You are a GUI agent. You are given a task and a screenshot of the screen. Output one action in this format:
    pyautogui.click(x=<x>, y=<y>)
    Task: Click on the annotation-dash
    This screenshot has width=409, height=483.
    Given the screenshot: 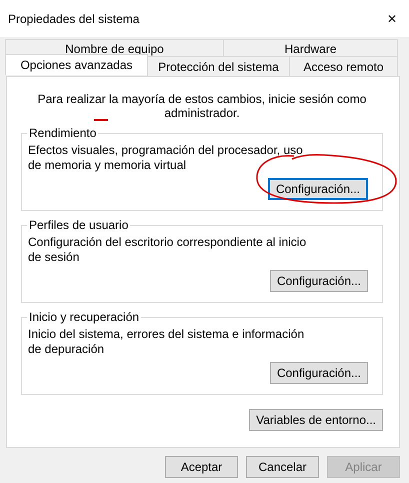 What is the action you would take?
    pyautogui.click(x=101, y=120)
    